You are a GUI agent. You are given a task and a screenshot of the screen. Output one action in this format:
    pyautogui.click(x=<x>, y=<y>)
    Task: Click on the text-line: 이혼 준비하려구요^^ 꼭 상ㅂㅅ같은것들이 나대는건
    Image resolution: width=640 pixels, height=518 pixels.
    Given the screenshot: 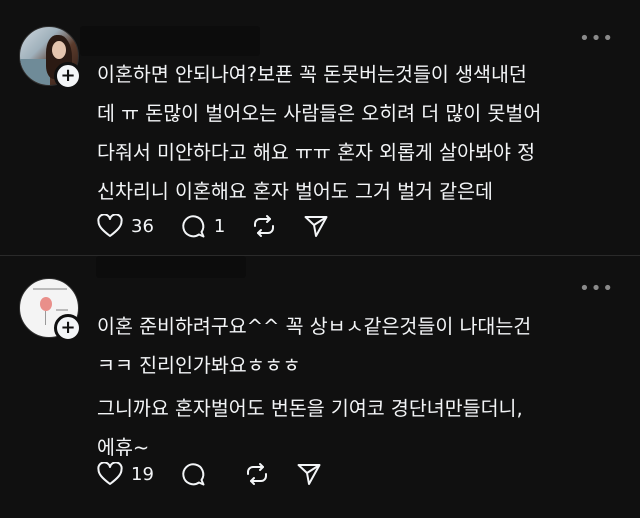 What is the action you would take?
    pyautogui.click(x=314, y=326)
    